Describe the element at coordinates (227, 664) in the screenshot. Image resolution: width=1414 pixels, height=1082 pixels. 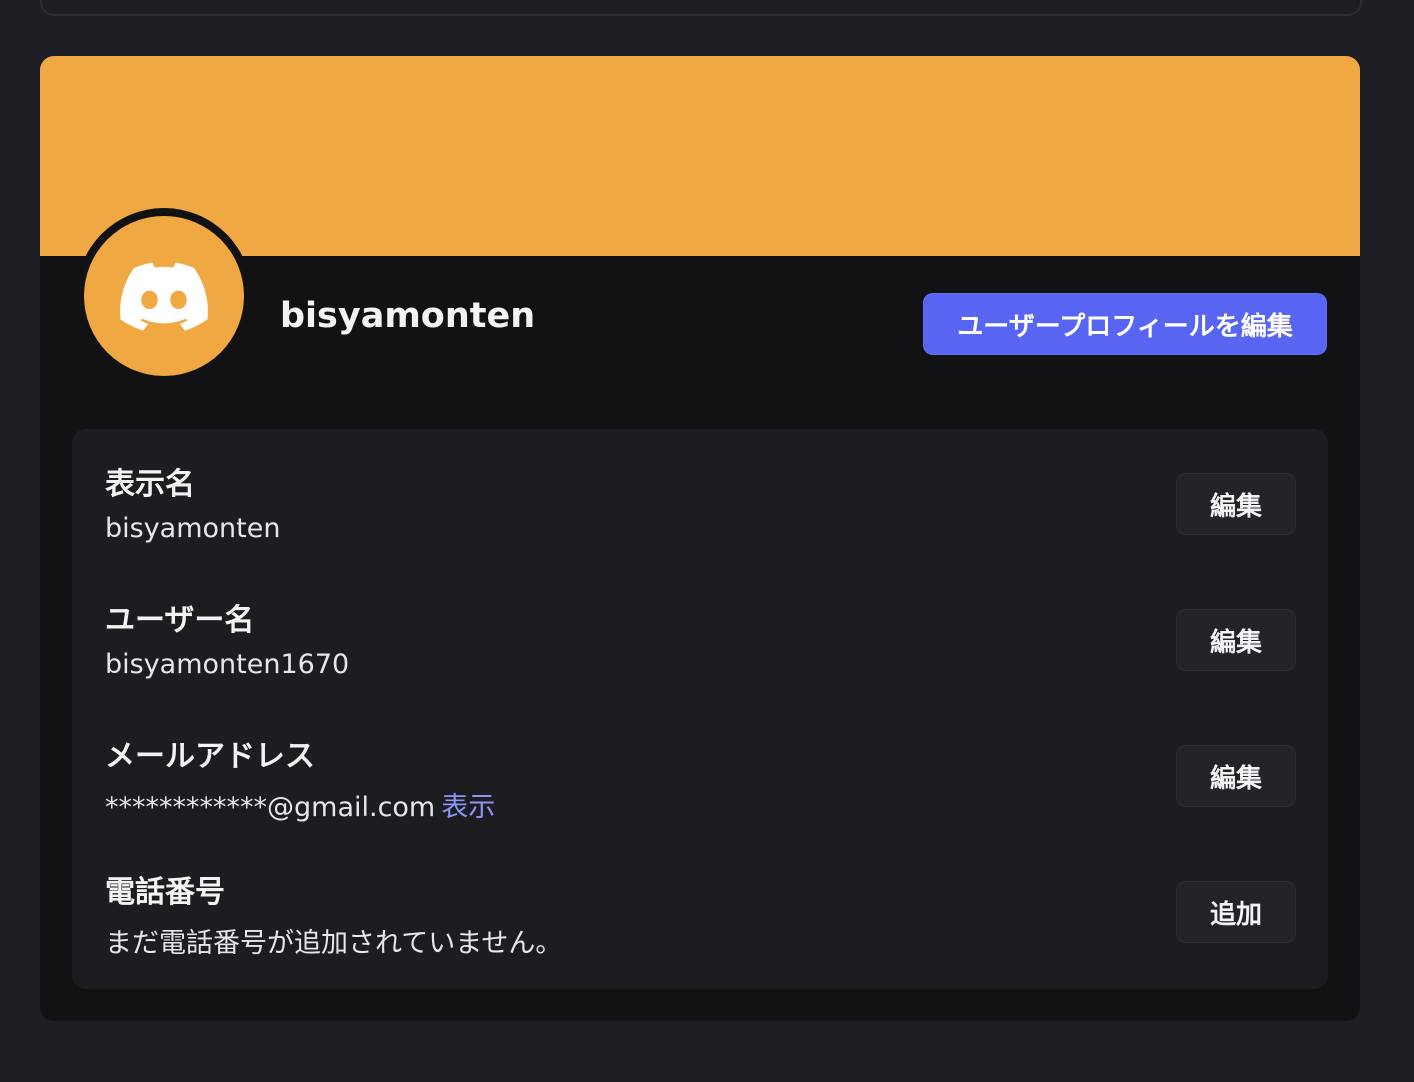
I see `username-value: bisyamonten1670` at that location.